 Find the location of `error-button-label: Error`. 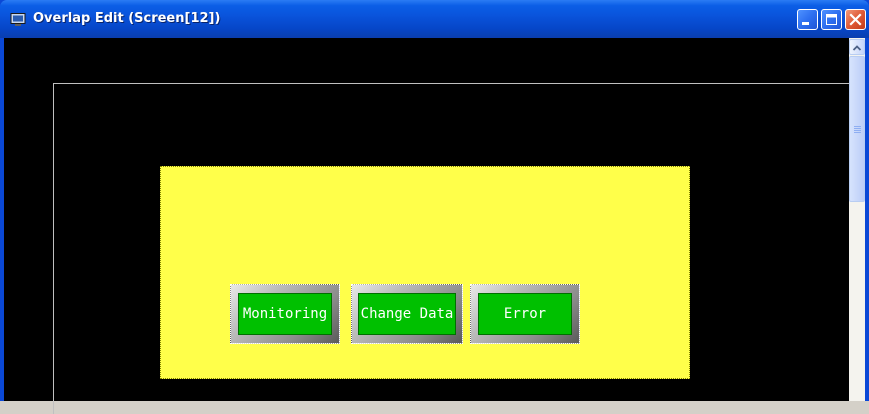

error-button-label: Error is located at coordinates (525, 314).